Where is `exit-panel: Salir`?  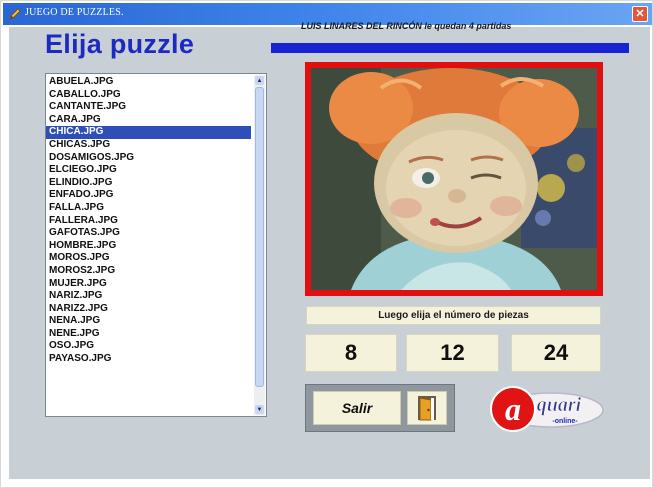 exit-panel: Salir is located at coordinates (380, 408).